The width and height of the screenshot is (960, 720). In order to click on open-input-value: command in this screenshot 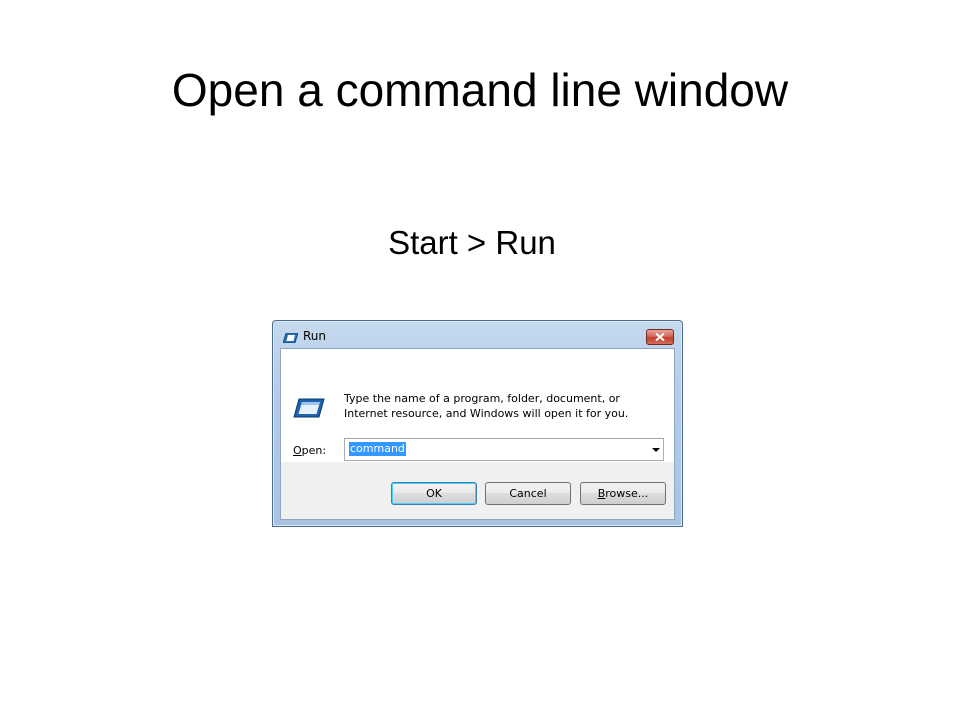, I will do `click(377, 449)`.